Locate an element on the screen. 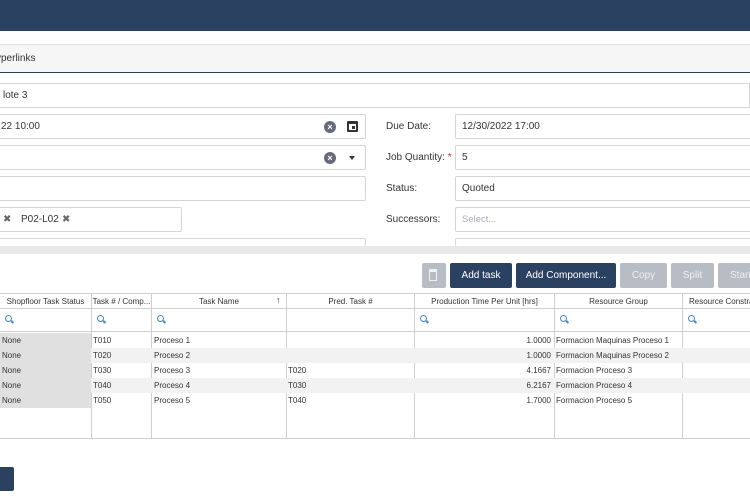 This screenshot has width=750, height=500. start-date-value: 22 10:00 is located at coordinates (20, 126).